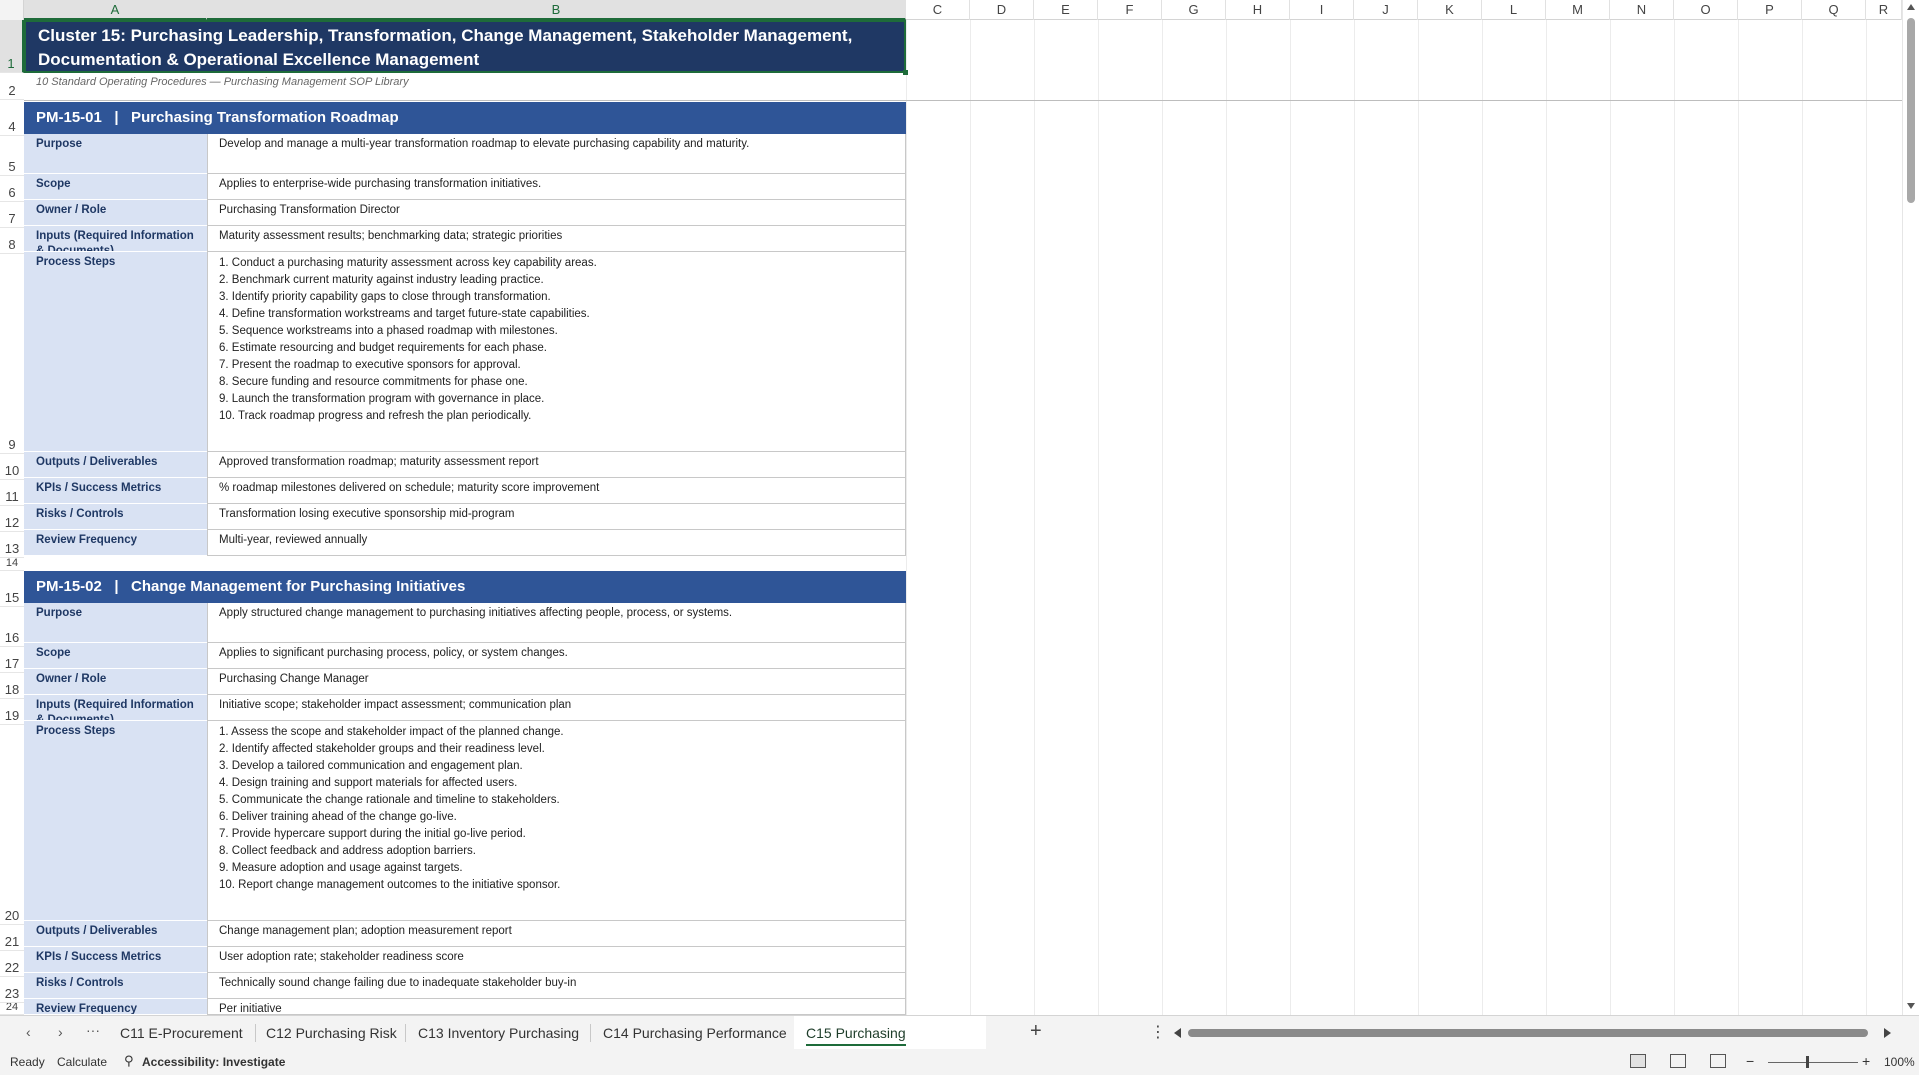  What do you see at coordinates (890, 1045) in the screenshot?
I see `sheet-tab-c15: C15 Purchasing Leadership` at bounding box center [890, 1045].